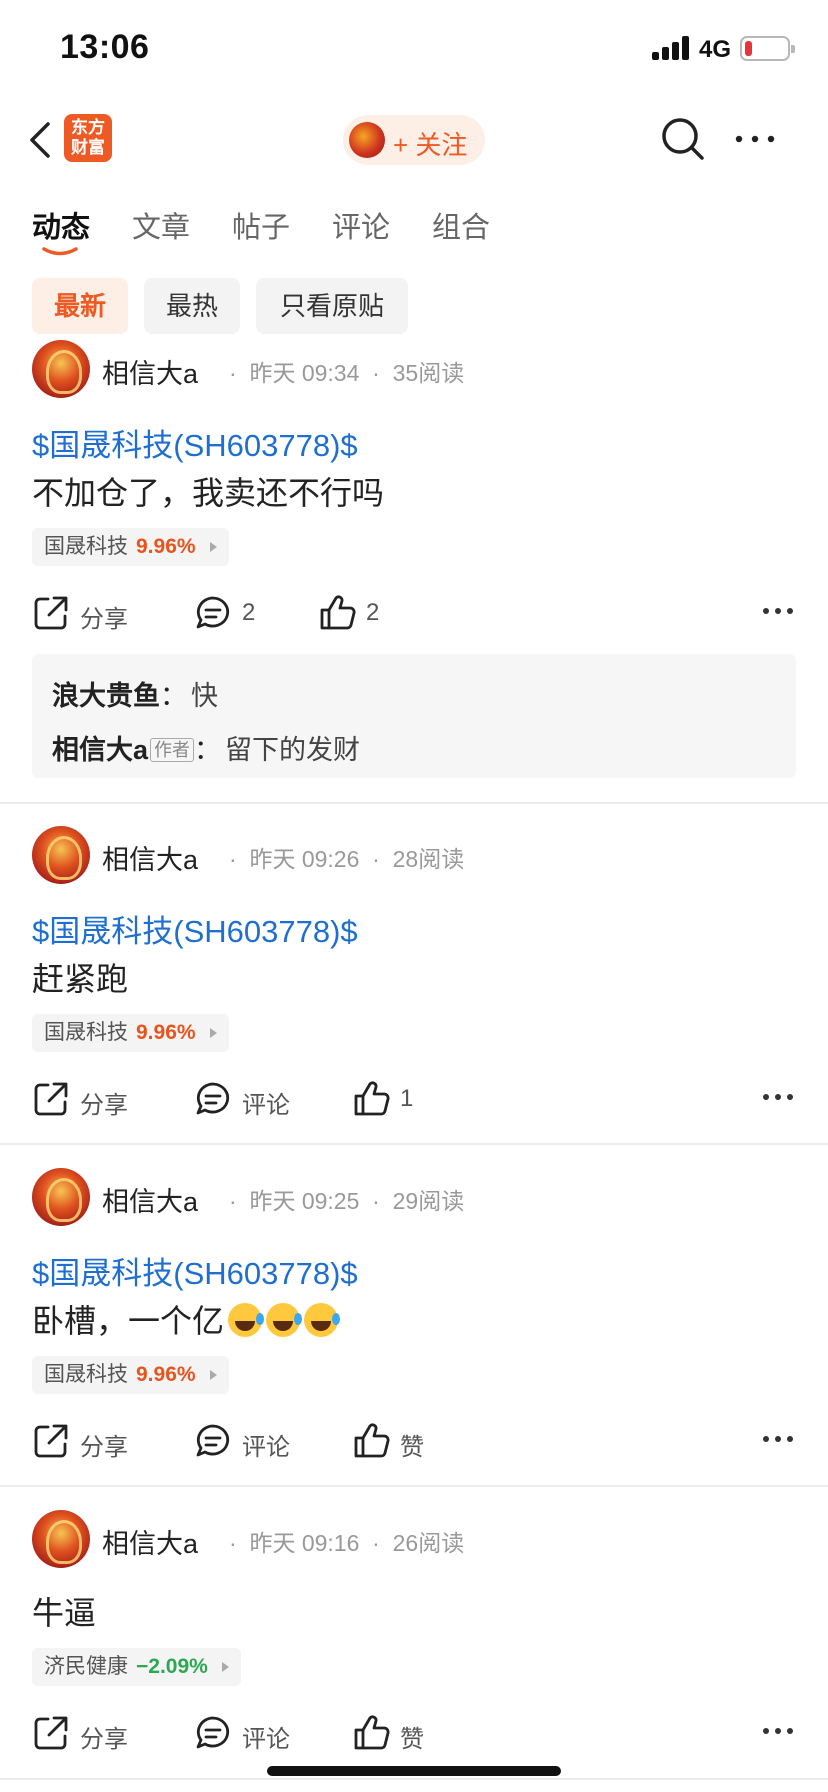 This screenshot has height=1792, width=828. I want to click on like-button: 2, so click(363, 613).